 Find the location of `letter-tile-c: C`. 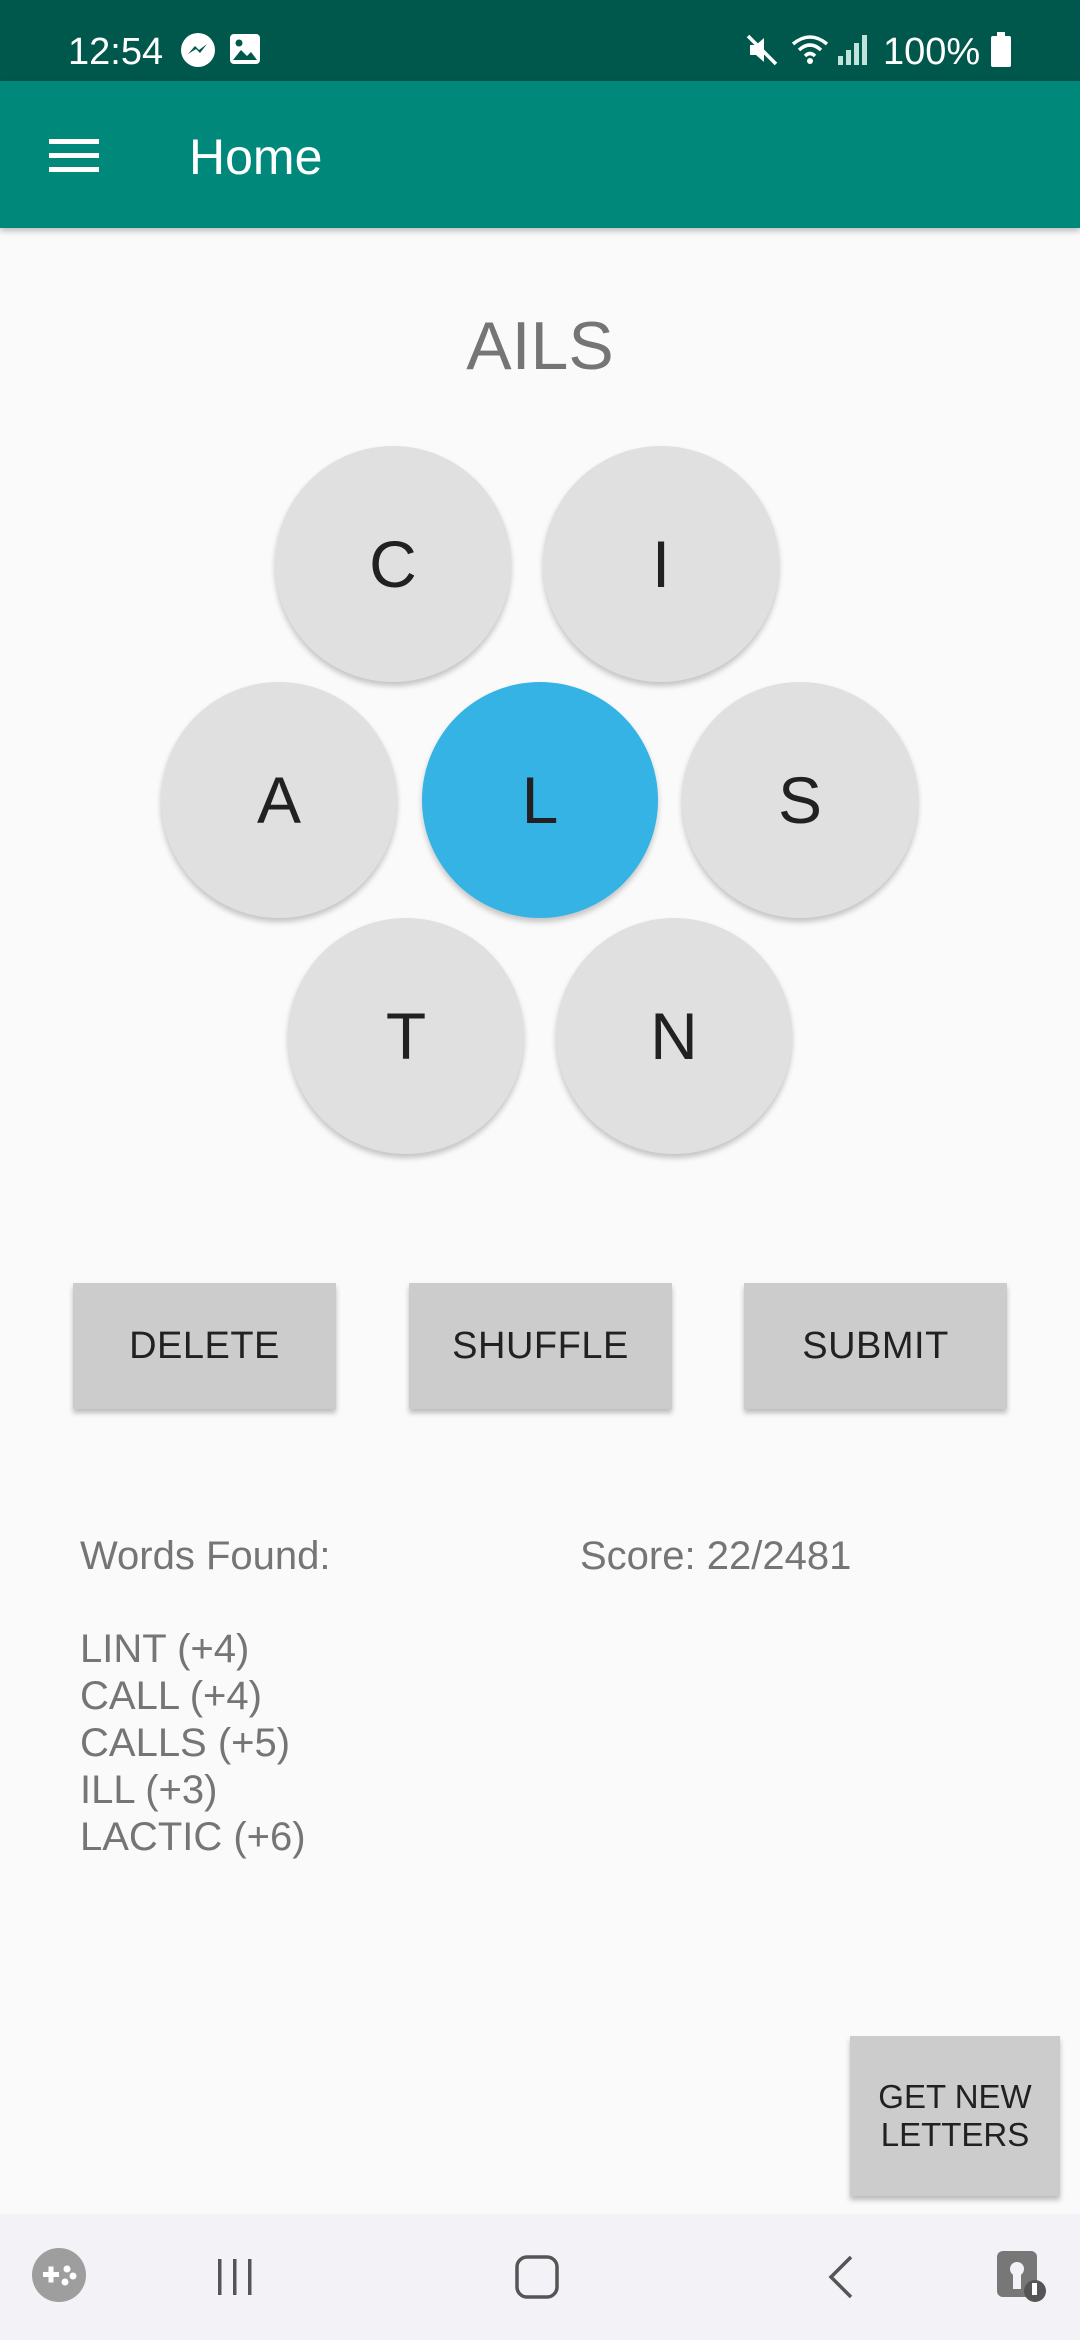

letter-tile-c: C is located at coordinates (393, 564).